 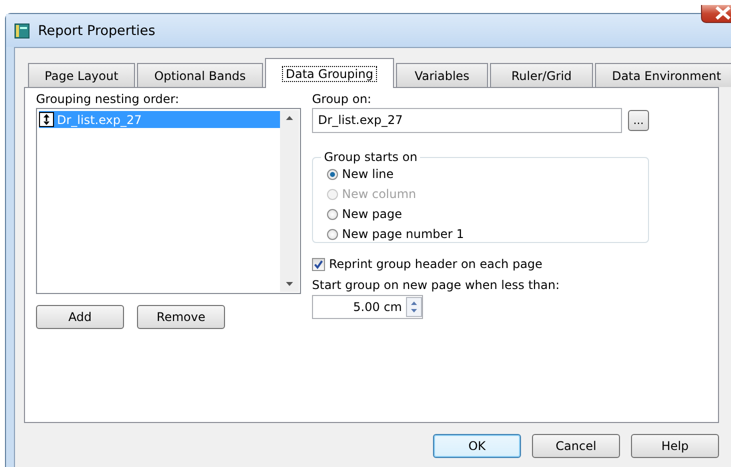 What do you see at coordinates (435, 264) in the screenshot?
I see `checkbox-label: Reprint group header on each page` at bounding box center [435, 264].